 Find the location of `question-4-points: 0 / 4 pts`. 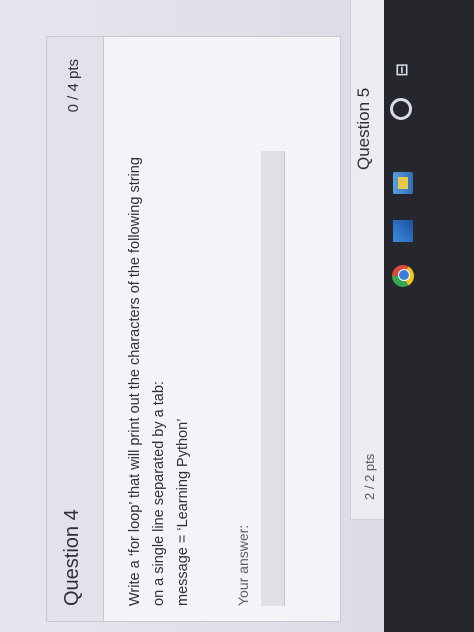

question-4-points: 0 / 4 pts is located at coordinates (73, 86).